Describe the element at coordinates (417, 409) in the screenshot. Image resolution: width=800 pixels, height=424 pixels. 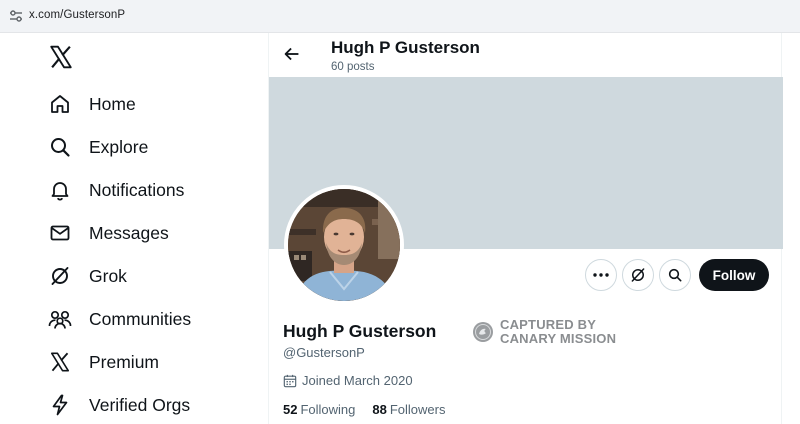
I see `followers-label: Followers` at that location.